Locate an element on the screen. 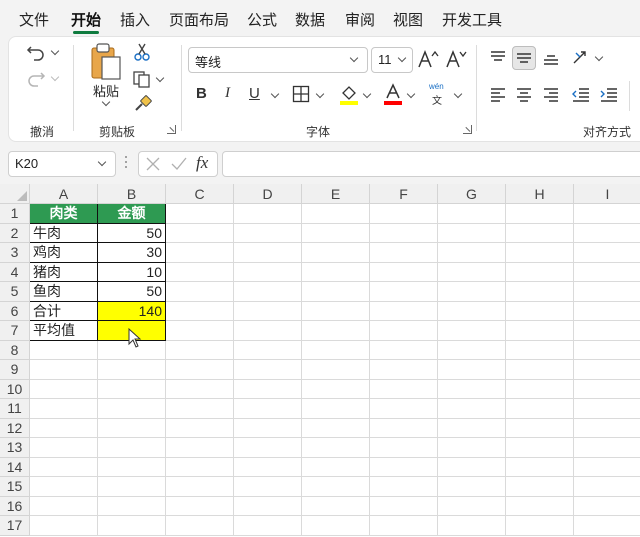 The width and height of the screenshot is (640, 537). cell-i9 is located at coordinates (607, 370).